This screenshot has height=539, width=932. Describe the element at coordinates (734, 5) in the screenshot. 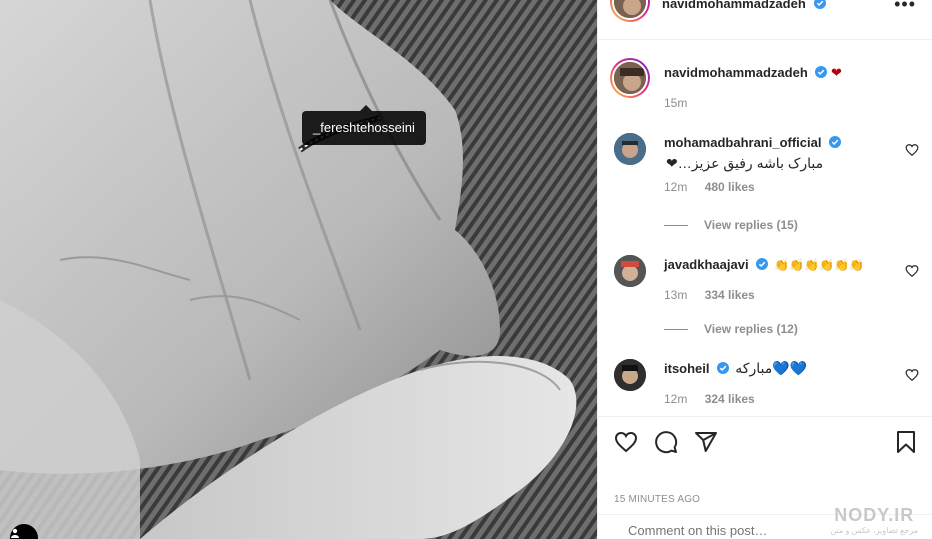

I see `author-username: navidmohammadzadeh` at that location.